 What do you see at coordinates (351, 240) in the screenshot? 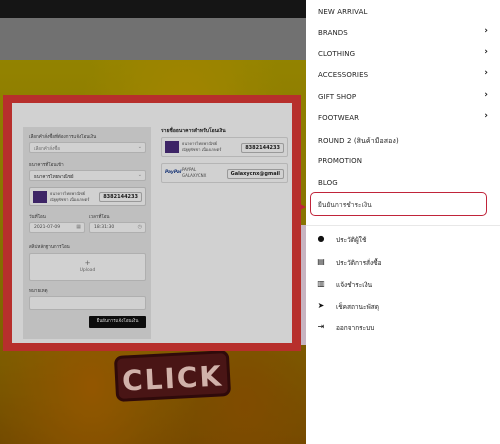
I see `menu-item-profile: ประวัติผู้ใช้` at bounding box center [351, 240].